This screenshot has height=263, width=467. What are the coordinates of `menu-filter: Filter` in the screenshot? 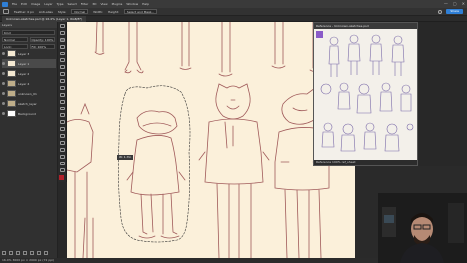 It's located at (84, 4).